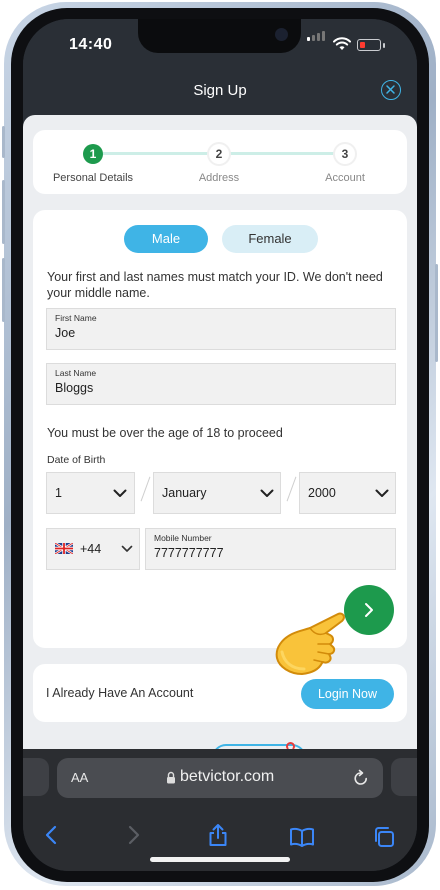  Describe the element at coordinates (3, 142) in the screenshot. I see `silent-switch` at that location.